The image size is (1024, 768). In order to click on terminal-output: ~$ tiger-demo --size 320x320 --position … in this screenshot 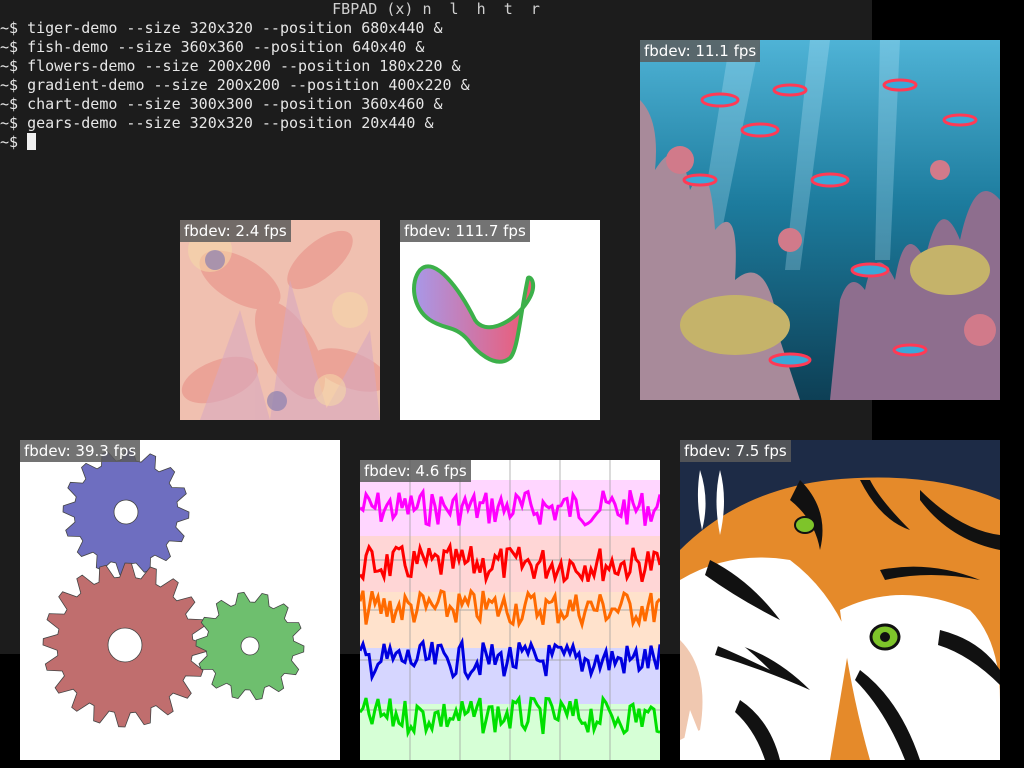, I will do `click(235, 85)`.